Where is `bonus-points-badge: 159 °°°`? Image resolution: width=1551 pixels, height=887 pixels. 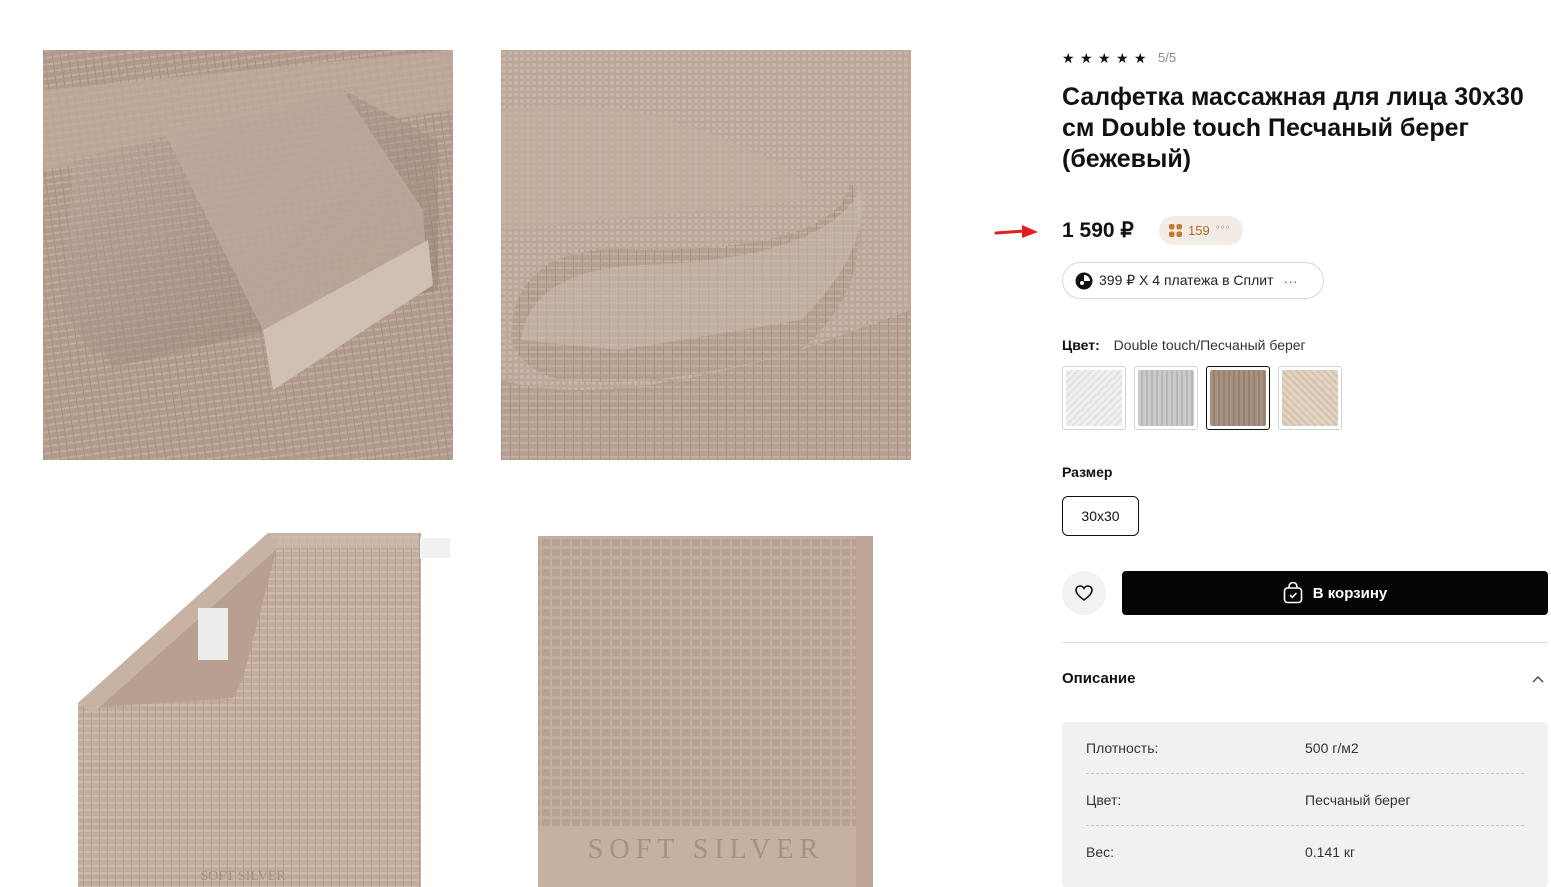 bonus-points-badge: 159 °°° is located at coordinates (1201, 230).